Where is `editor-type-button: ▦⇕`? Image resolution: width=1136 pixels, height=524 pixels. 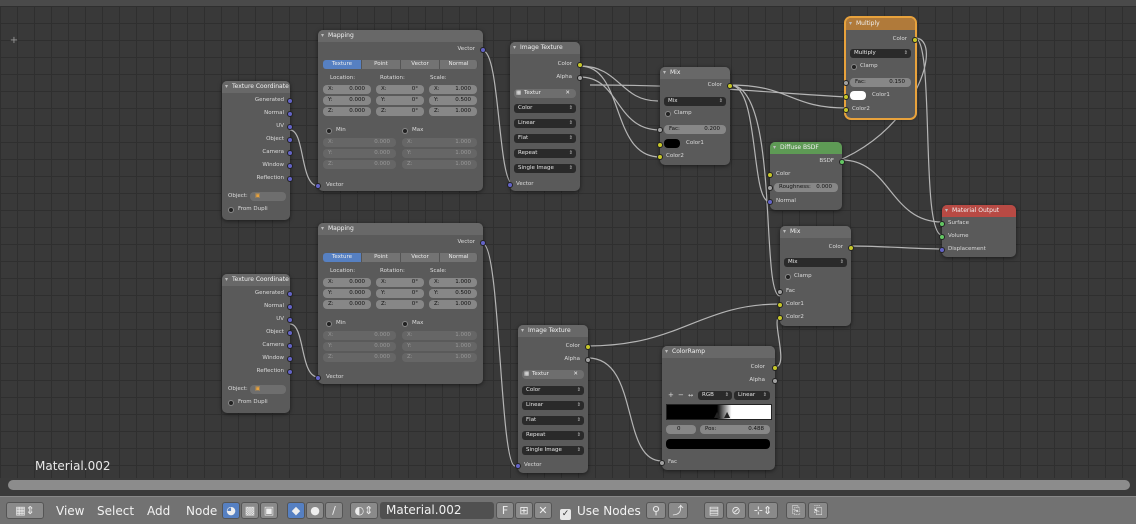
editor-type-button: ▦⇕ is located at coordinates (25, 510).